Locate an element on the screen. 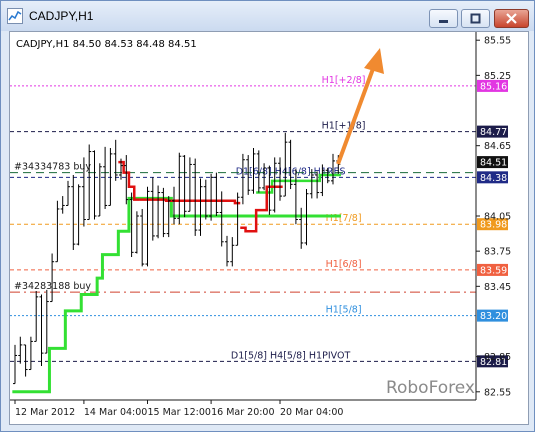  time-tick-label: 12 Mar 2012 is located at coordinates (45, 412).